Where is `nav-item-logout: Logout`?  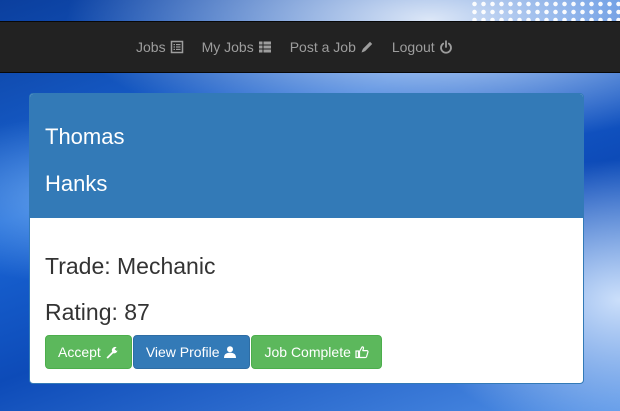
nav-item-logout: Logout is located at coordinates (422, 47).